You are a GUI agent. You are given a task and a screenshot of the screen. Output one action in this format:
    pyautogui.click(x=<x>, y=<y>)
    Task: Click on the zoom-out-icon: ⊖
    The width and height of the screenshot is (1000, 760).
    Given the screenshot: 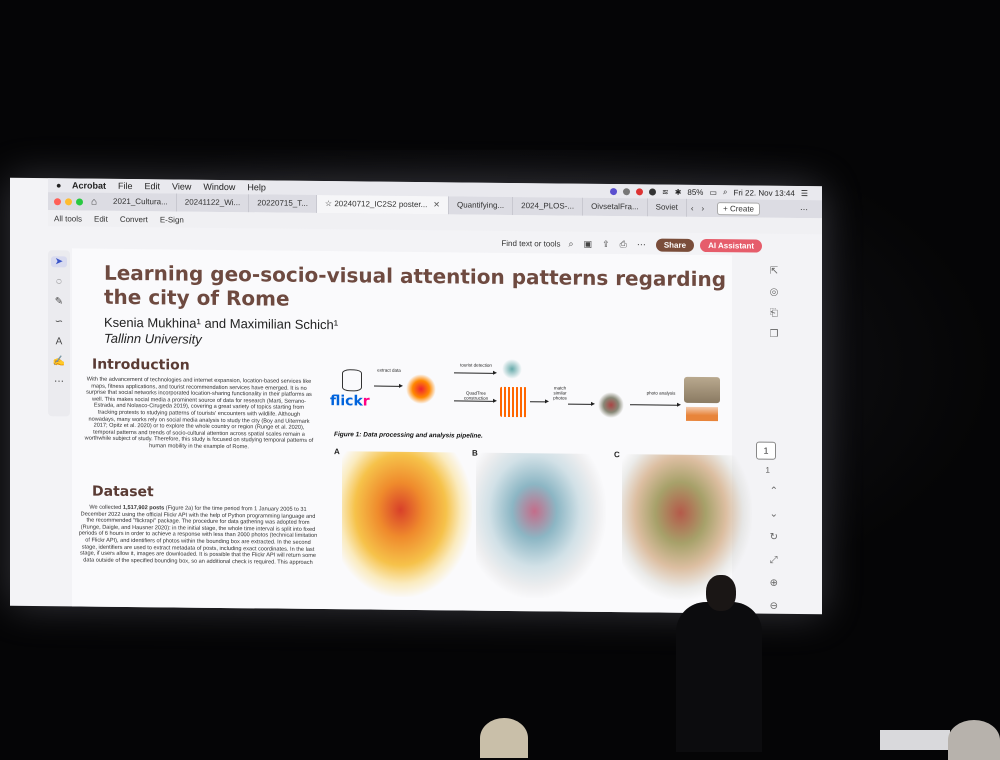 What is the action you would take?
    pyautogui.click(x=774, y=606)
    